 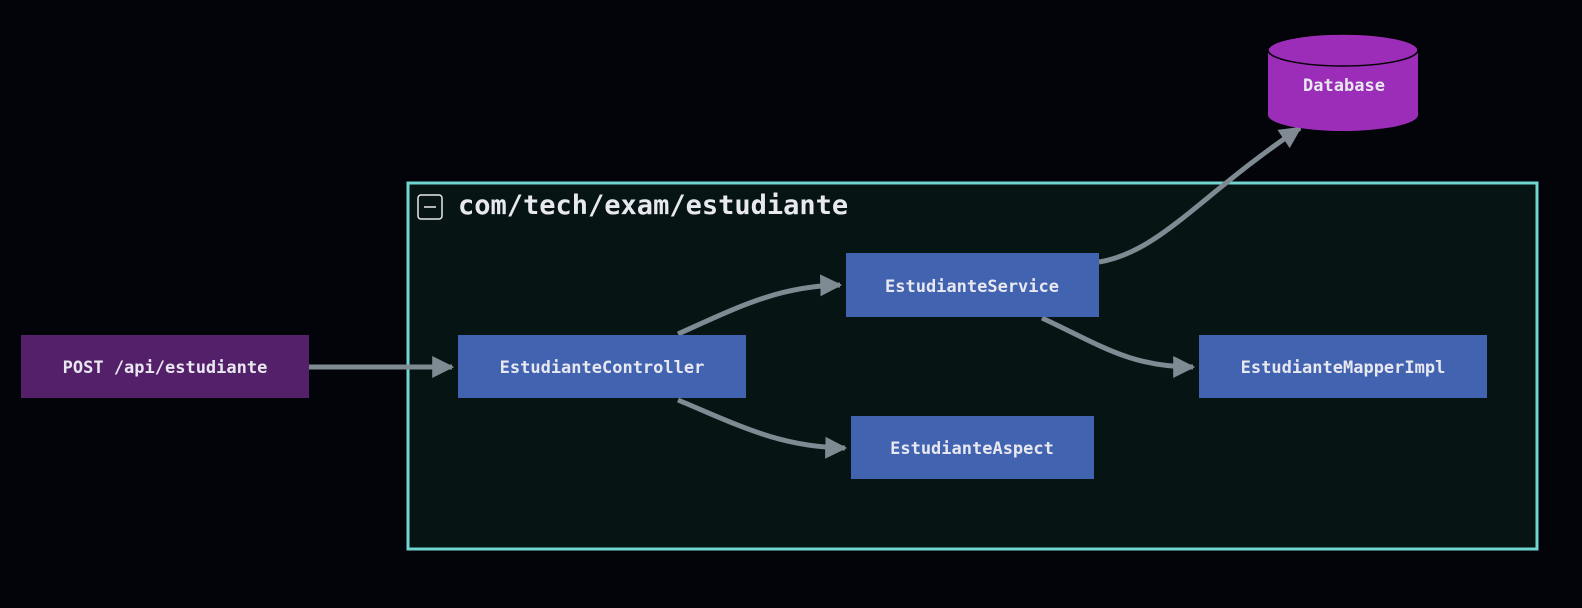 I want to click on cluster-title: com/tech/exam/estudiante, so click(x=653, y=205).